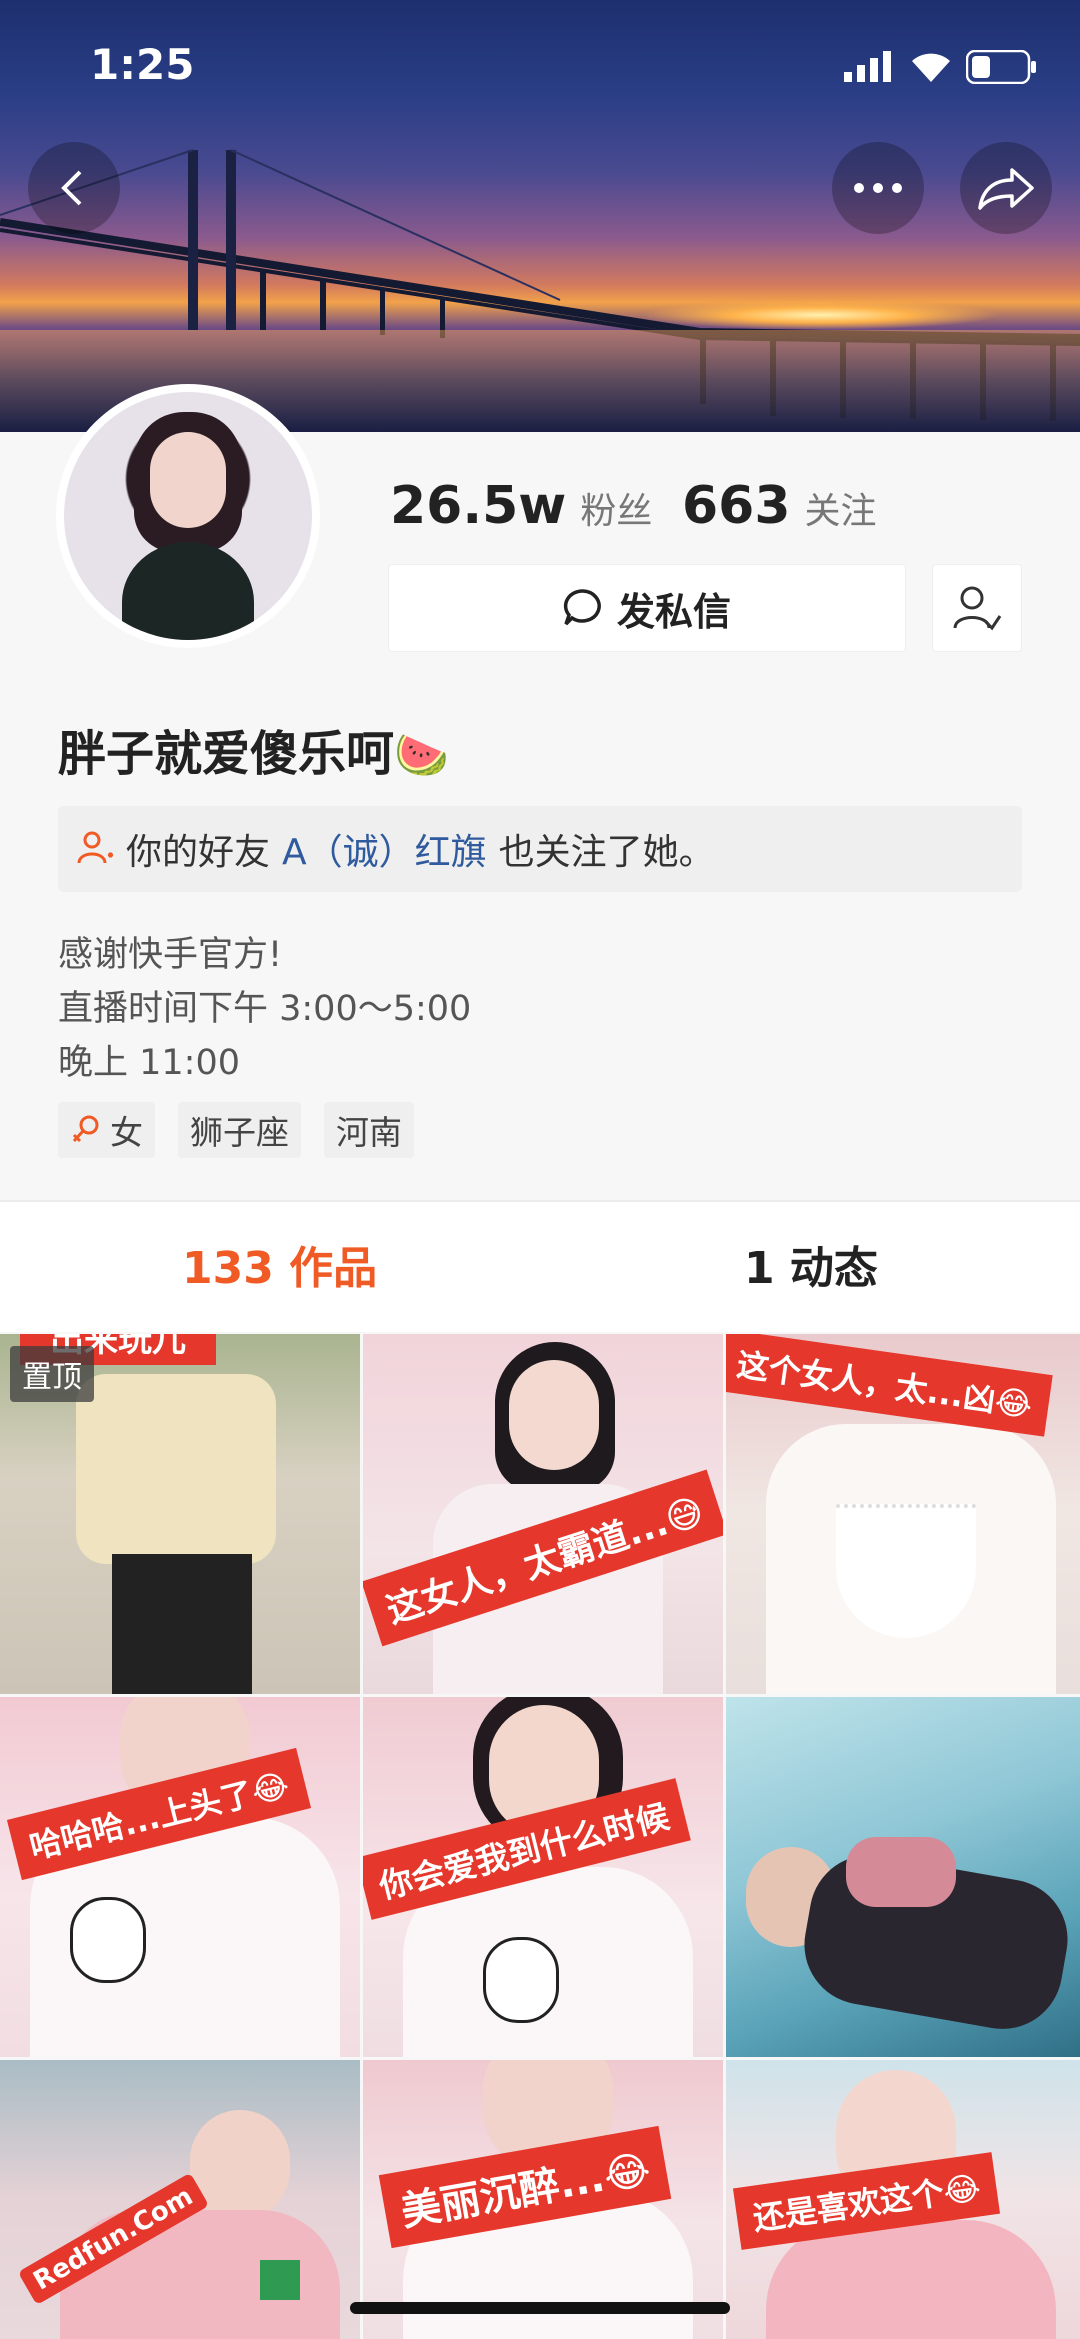 The height and width of the screenshot is (2339, 1080). What do you see at coordinates (182, 1624) in the screenshot?
I see `thumb1-pants` at bounding box center [182, 1624].